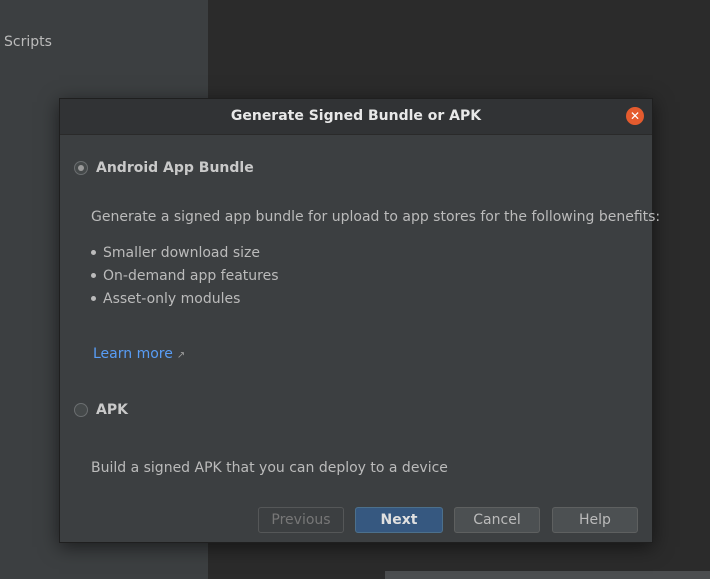 This screenshot has height=579, width=710. What do you see at coordinates (301, 520) in the screenshot?
I see `previous-button: Previous` at bounding box center [301, 520].